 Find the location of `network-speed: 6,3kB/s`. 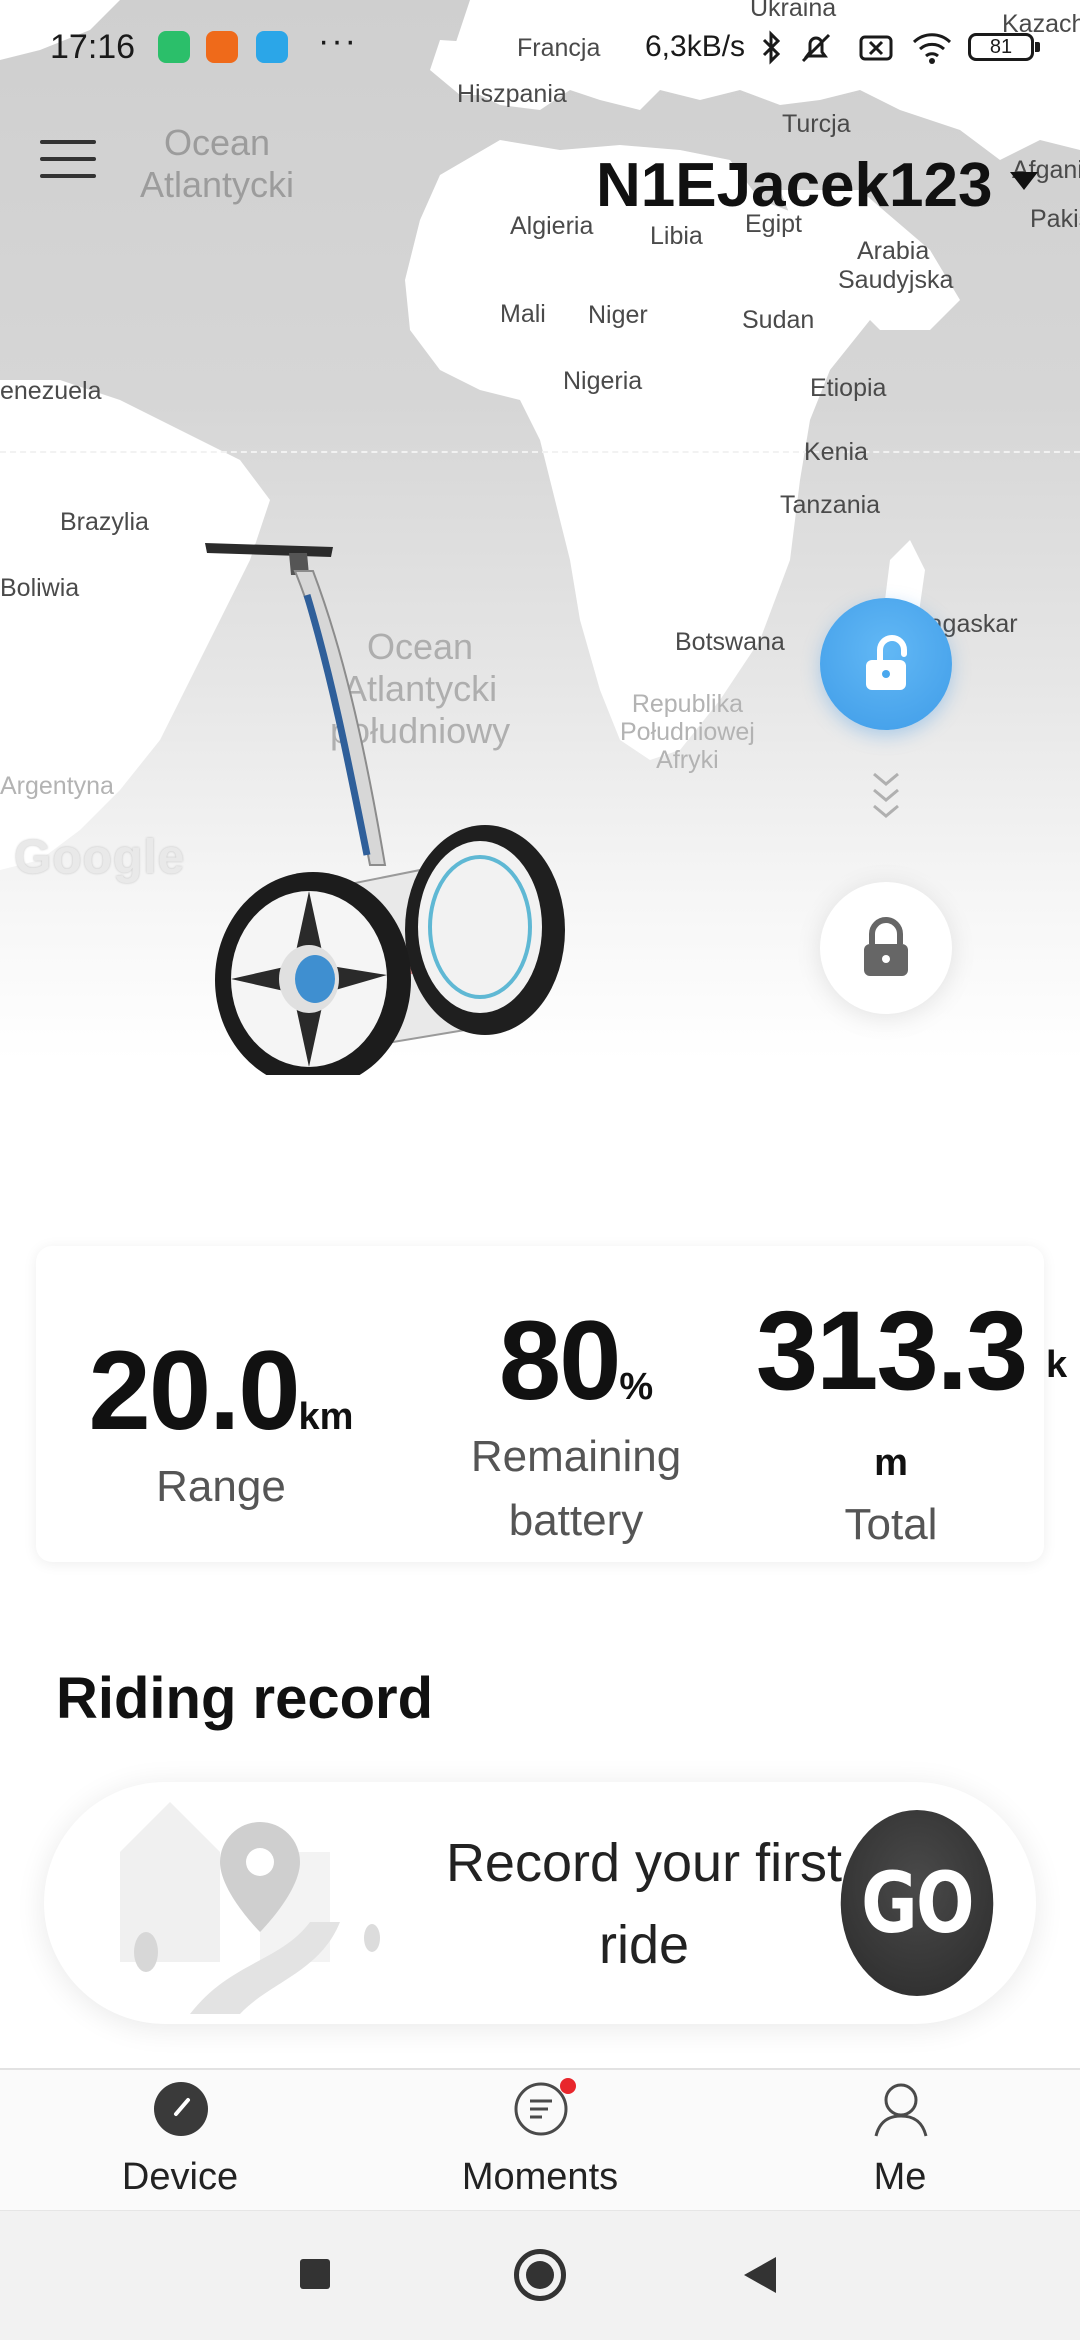

network-speed: 6,3kB/s is located at coordinates (695, 46).